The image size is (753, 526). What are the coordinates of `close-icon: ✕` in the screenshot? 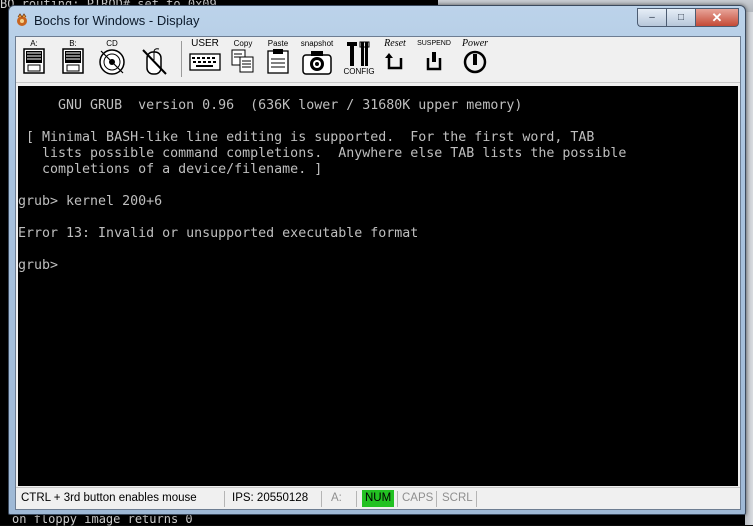 It's located at (717, 17).